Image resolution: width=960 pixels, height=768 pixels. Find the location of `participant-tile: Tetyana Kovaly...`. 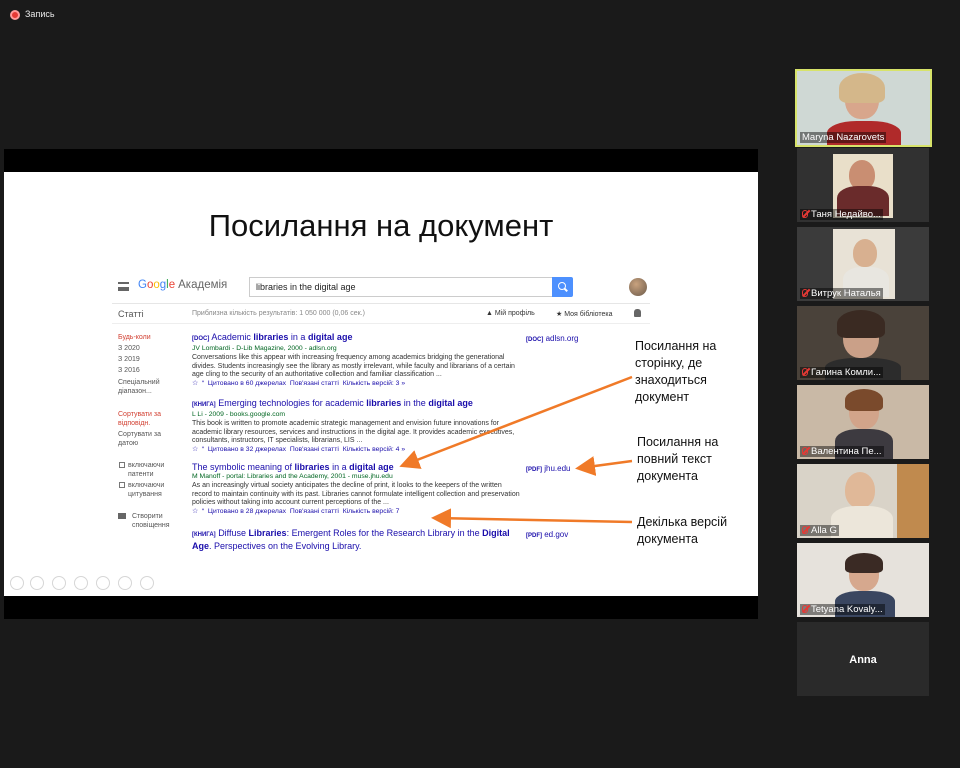

participant-tile: Tetyana Kovaly... is located at coordinates (863, 580).